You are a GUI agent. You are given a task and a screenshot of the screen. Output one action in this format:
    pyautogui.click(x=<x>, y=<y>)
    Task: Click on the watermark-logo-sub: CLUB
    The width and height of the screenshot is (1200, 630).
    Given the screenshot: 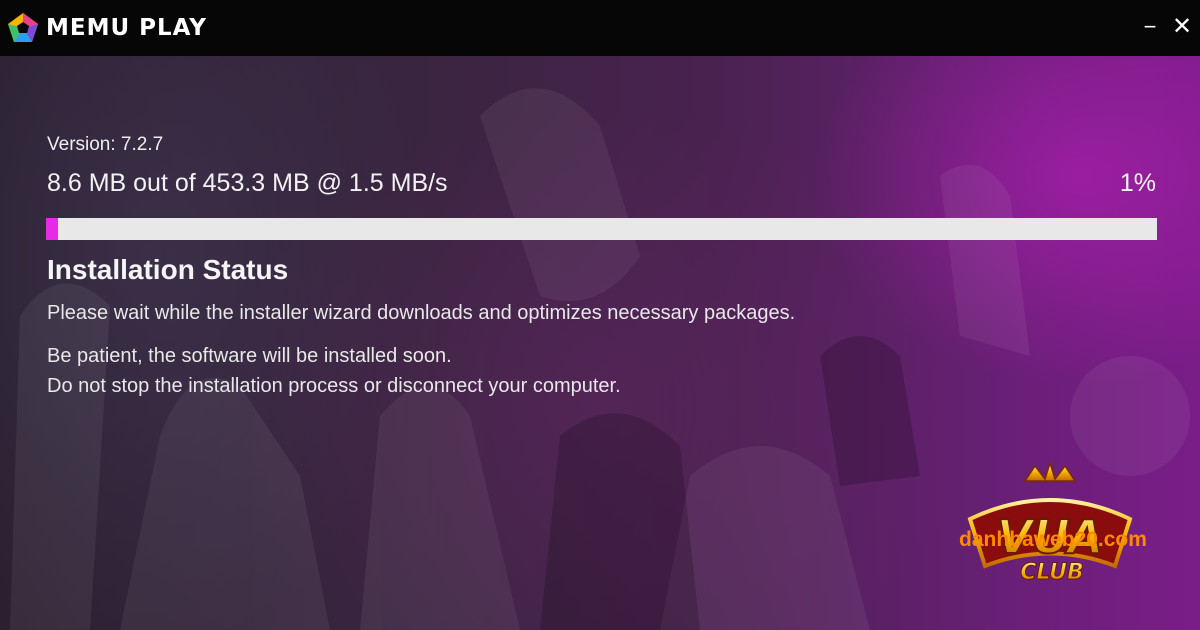 What is the action you would take?
    pyautogui.click(x=1052, y=572)
    